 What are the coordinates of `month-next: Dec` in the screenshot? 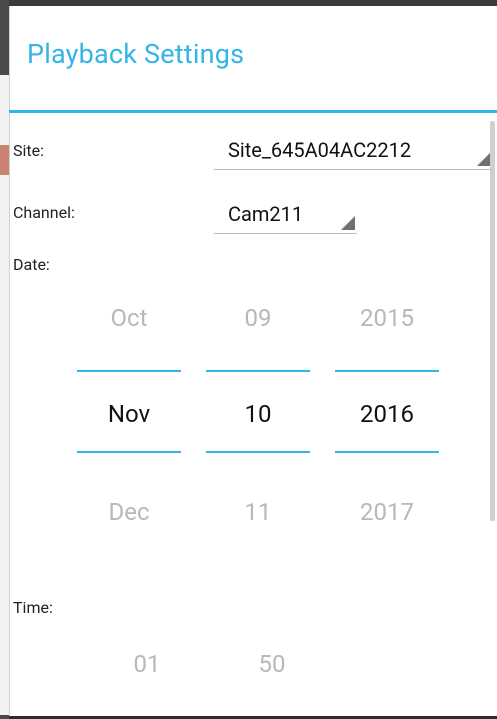 It's located at (129, 512).